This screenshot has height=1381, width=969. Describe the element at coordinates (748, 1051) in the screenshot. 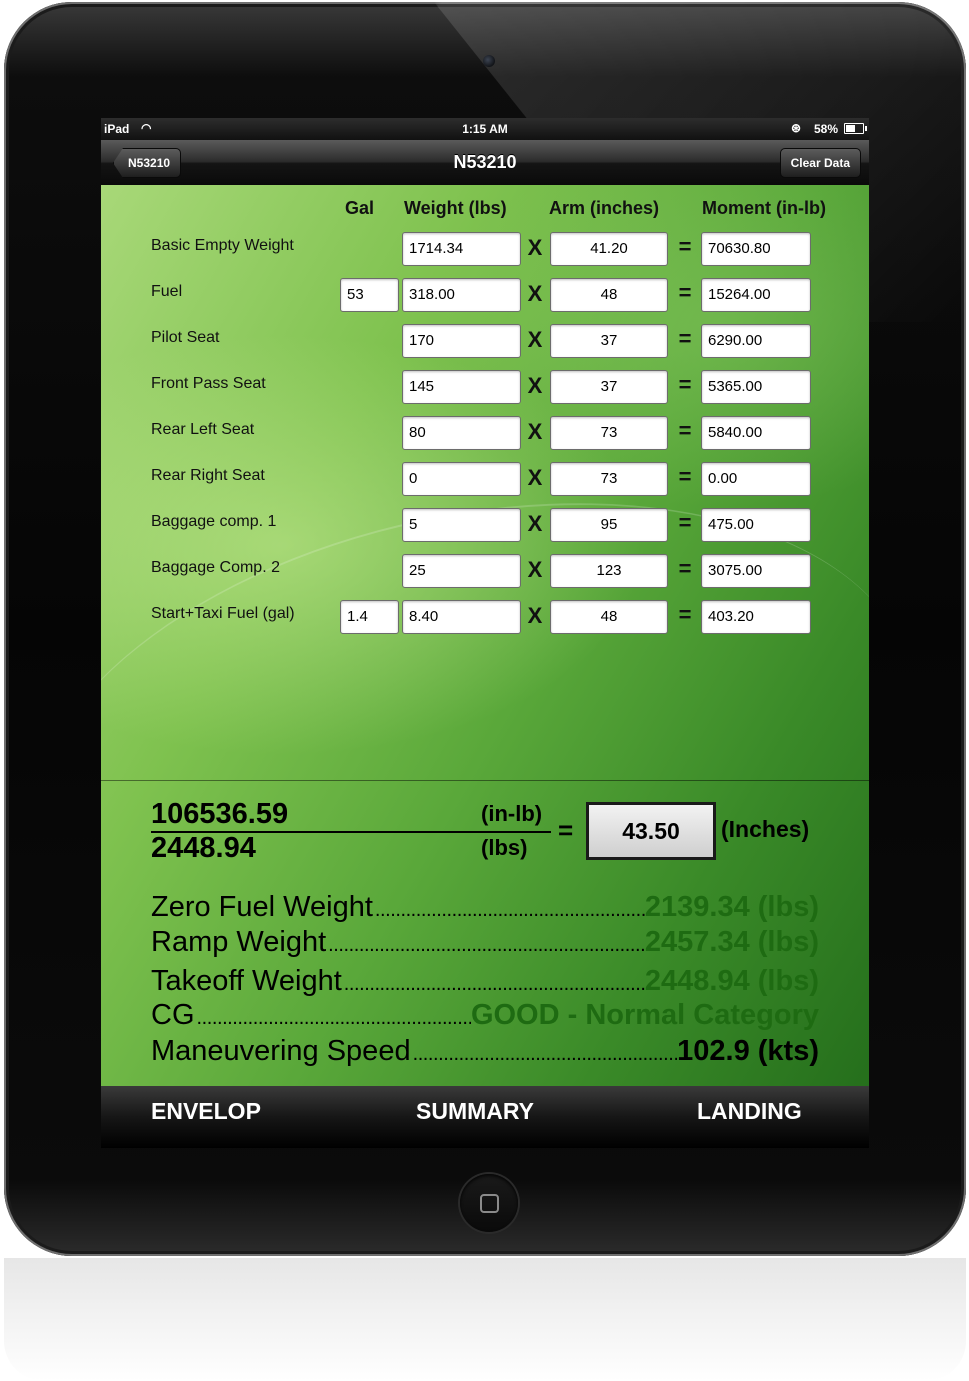

I see `summary-value: 102.9 (kts)` at that location.